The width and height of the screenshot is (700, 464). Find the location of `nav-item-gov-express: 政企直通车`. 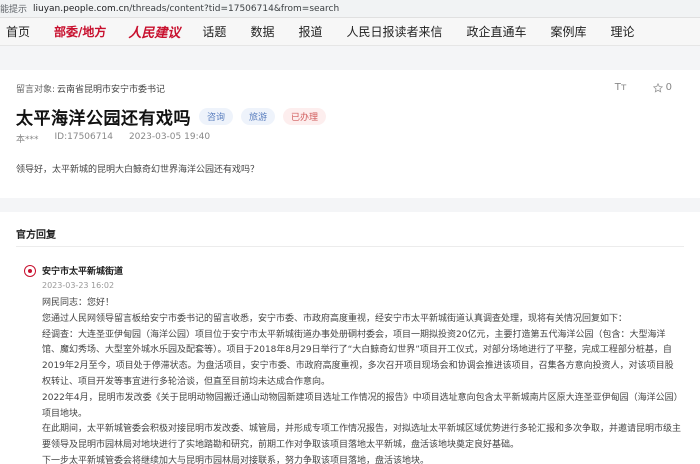

nav-item-gov-express: 政企直通车 is located at coordinates (496, 31).